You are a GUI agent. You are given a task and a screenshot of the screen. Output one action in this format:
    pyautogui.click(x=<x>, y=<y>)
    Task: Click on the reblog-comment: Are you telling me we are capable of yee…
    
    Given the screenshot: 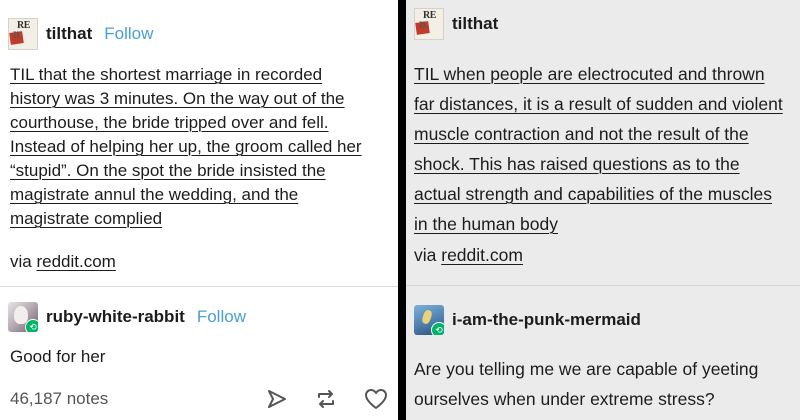 What is the action you would take?
    pyautogui.click(x=586, y=384)
    